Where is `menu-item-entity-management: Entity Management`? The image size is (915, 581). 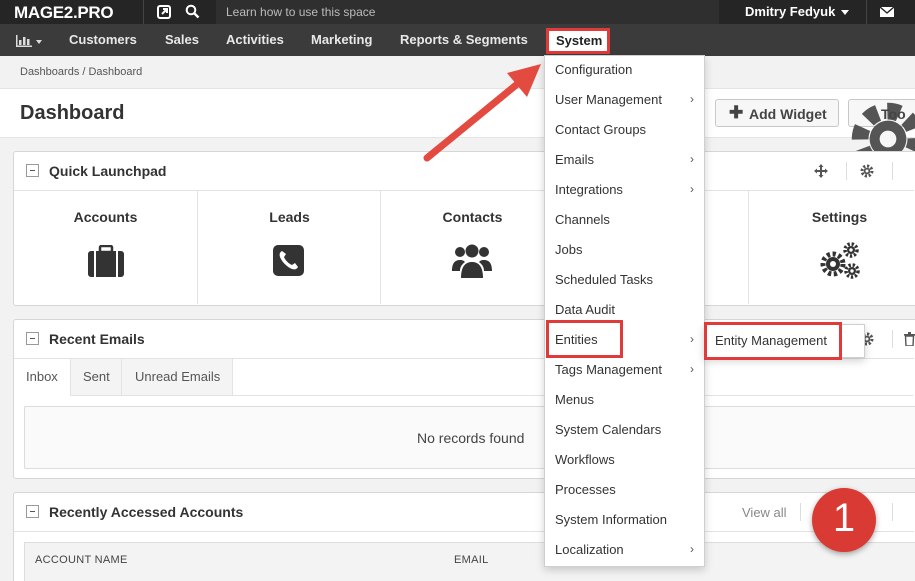 menu-item-entity-management: Entity Management is located at coordinates (771, 340).